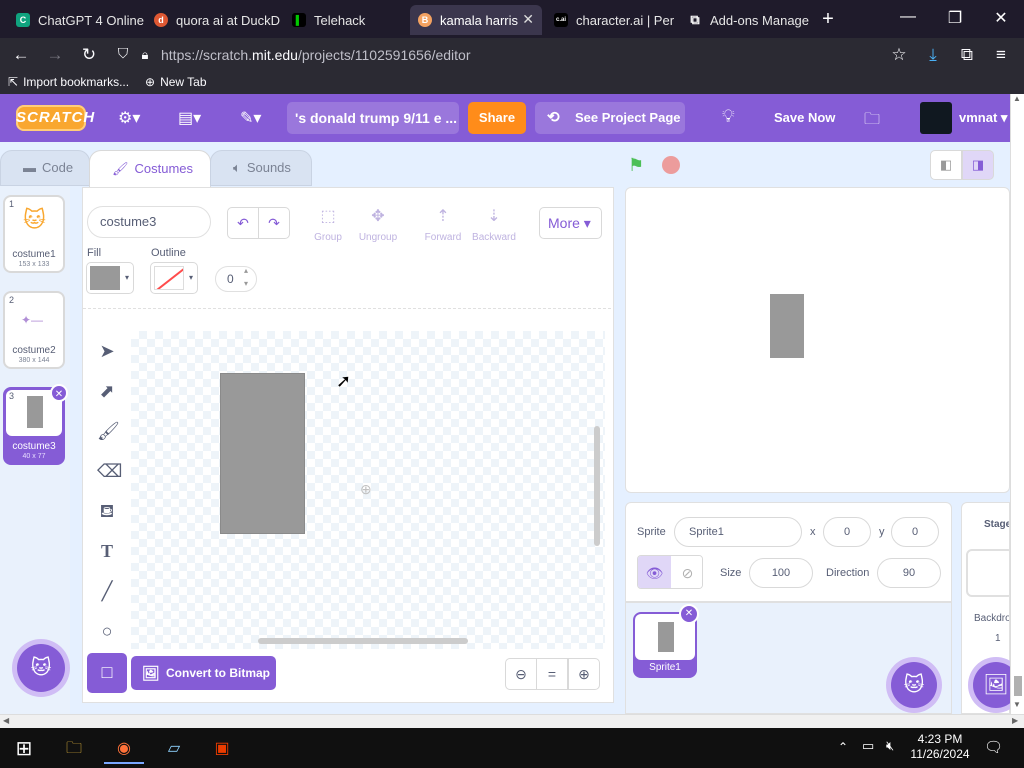 This screenshot has width=1024, height=768. I want to click on stage-canvas, so click(817, 340).